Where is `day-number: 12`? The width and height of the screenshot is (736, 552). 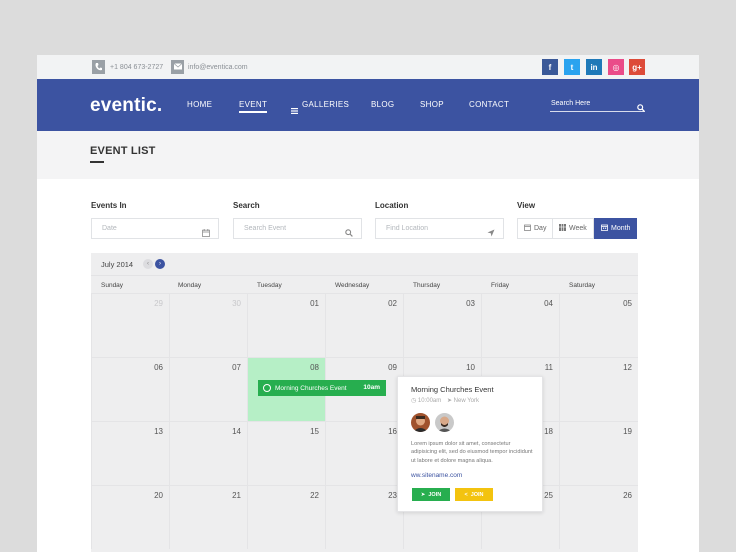
day-number: 12 is located at coordinates (627, 367).